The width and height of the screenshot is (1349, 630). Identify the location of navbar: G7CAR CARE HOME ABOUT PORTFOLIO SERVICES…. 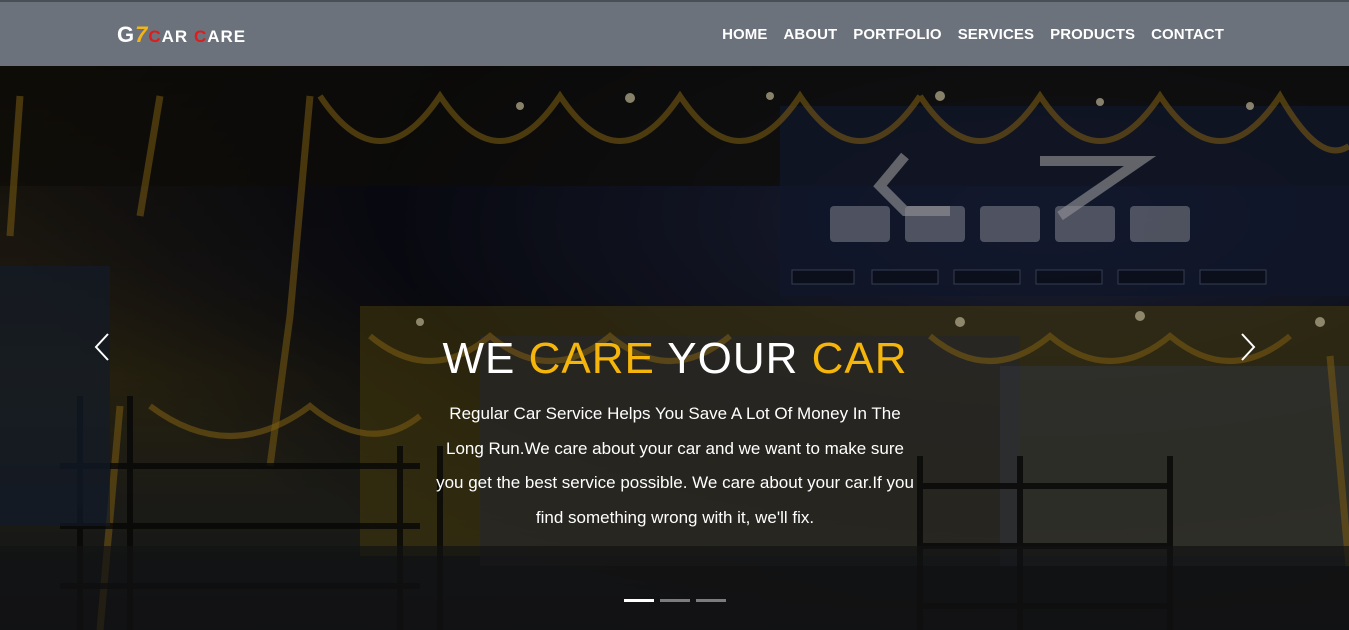
(674, 33).